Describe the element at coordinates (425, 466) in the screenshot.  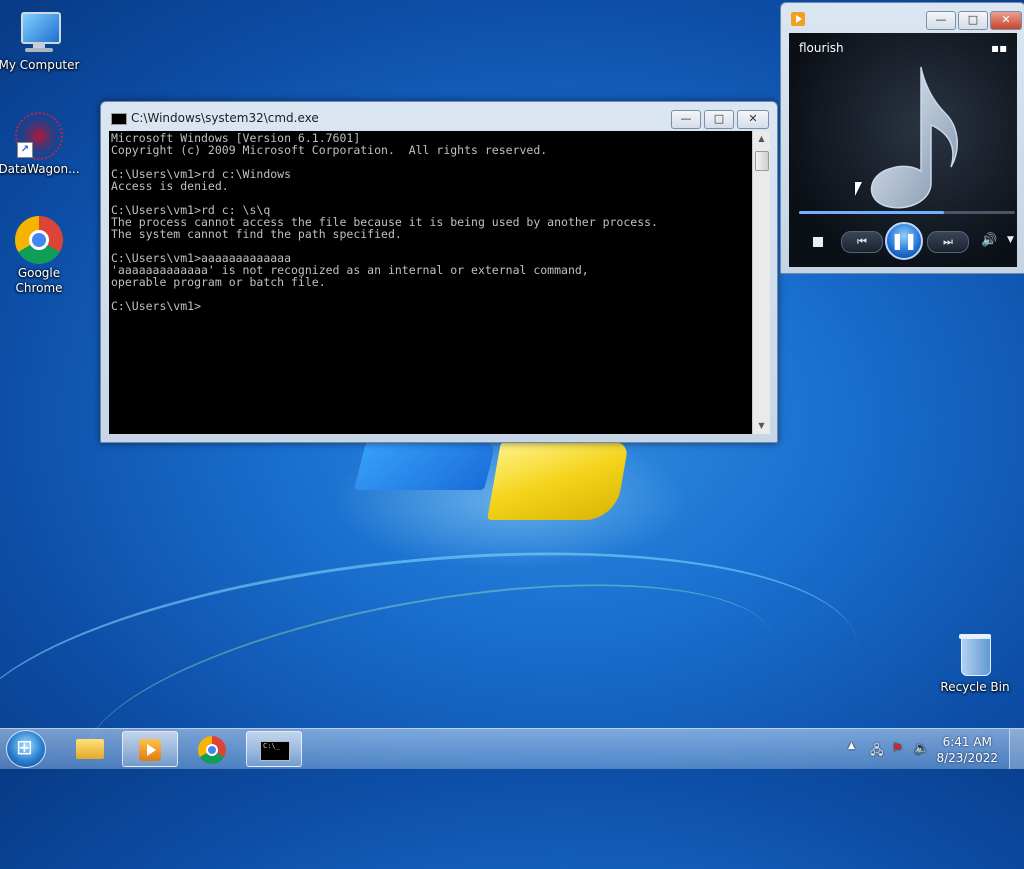
I see `windows-logo-blue` at that location.